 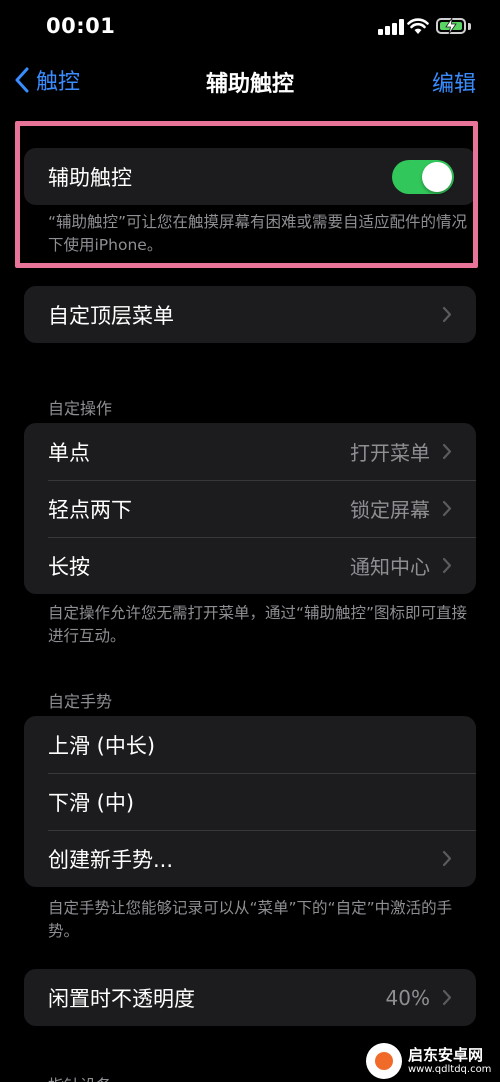 What do you see at coordinates (451, 26) in the screenshot?
I see `battery-charging-icon` at bounding box center [451, 26].